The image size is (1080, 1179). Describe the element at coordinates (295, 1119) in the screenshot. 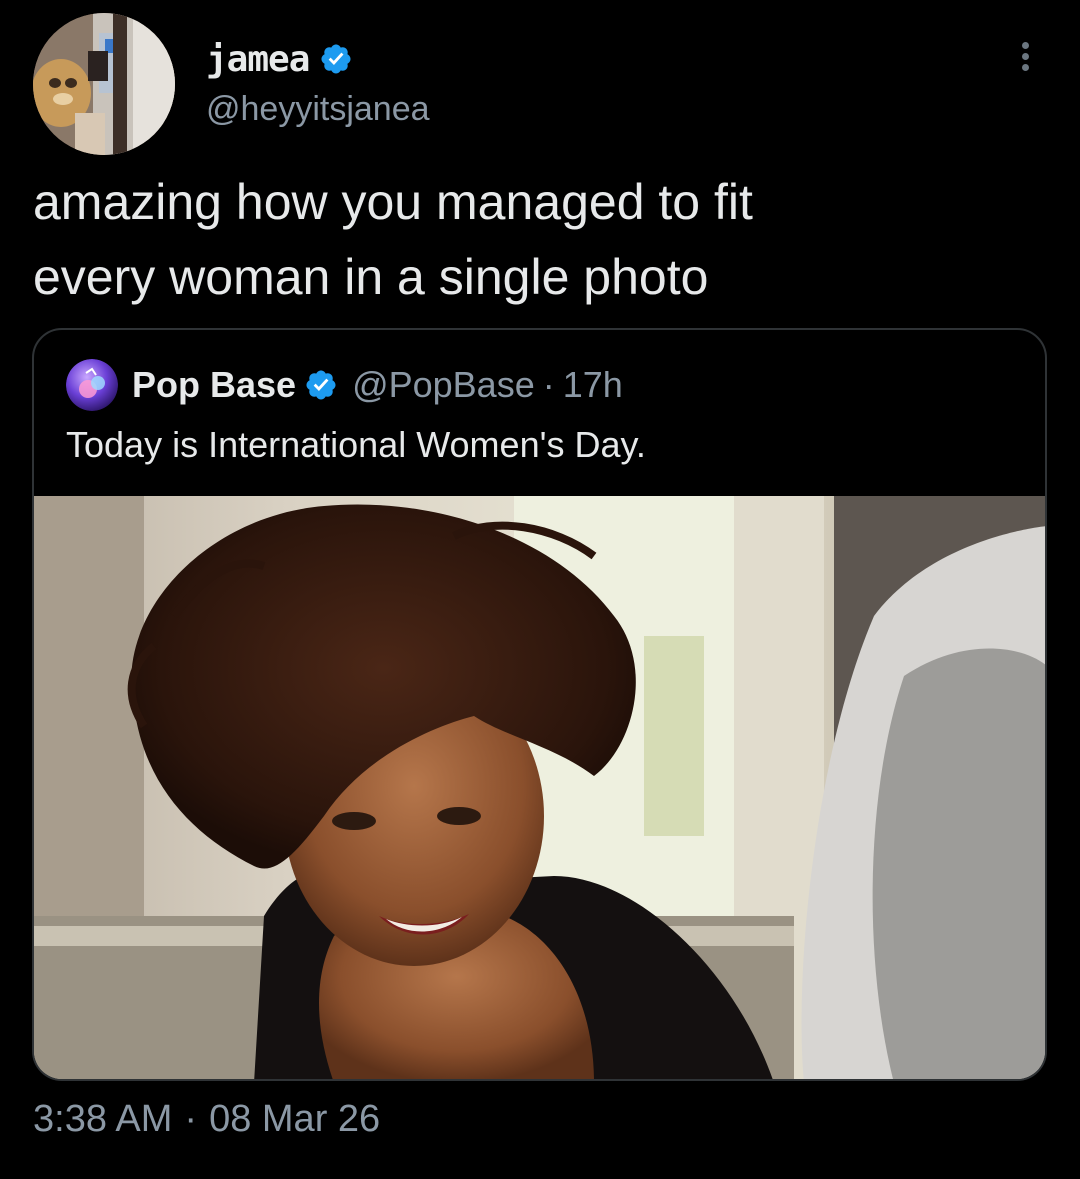

I see `tweet-date: 08 Mar 26` at that location.